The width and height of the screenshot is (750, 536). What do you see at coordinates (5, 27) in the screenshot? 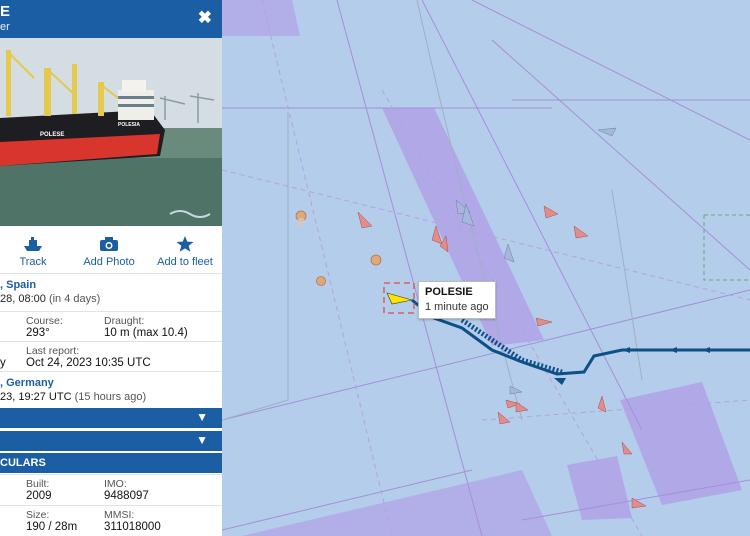
I see `vessel-type: er` at bounding box center [5, 27].